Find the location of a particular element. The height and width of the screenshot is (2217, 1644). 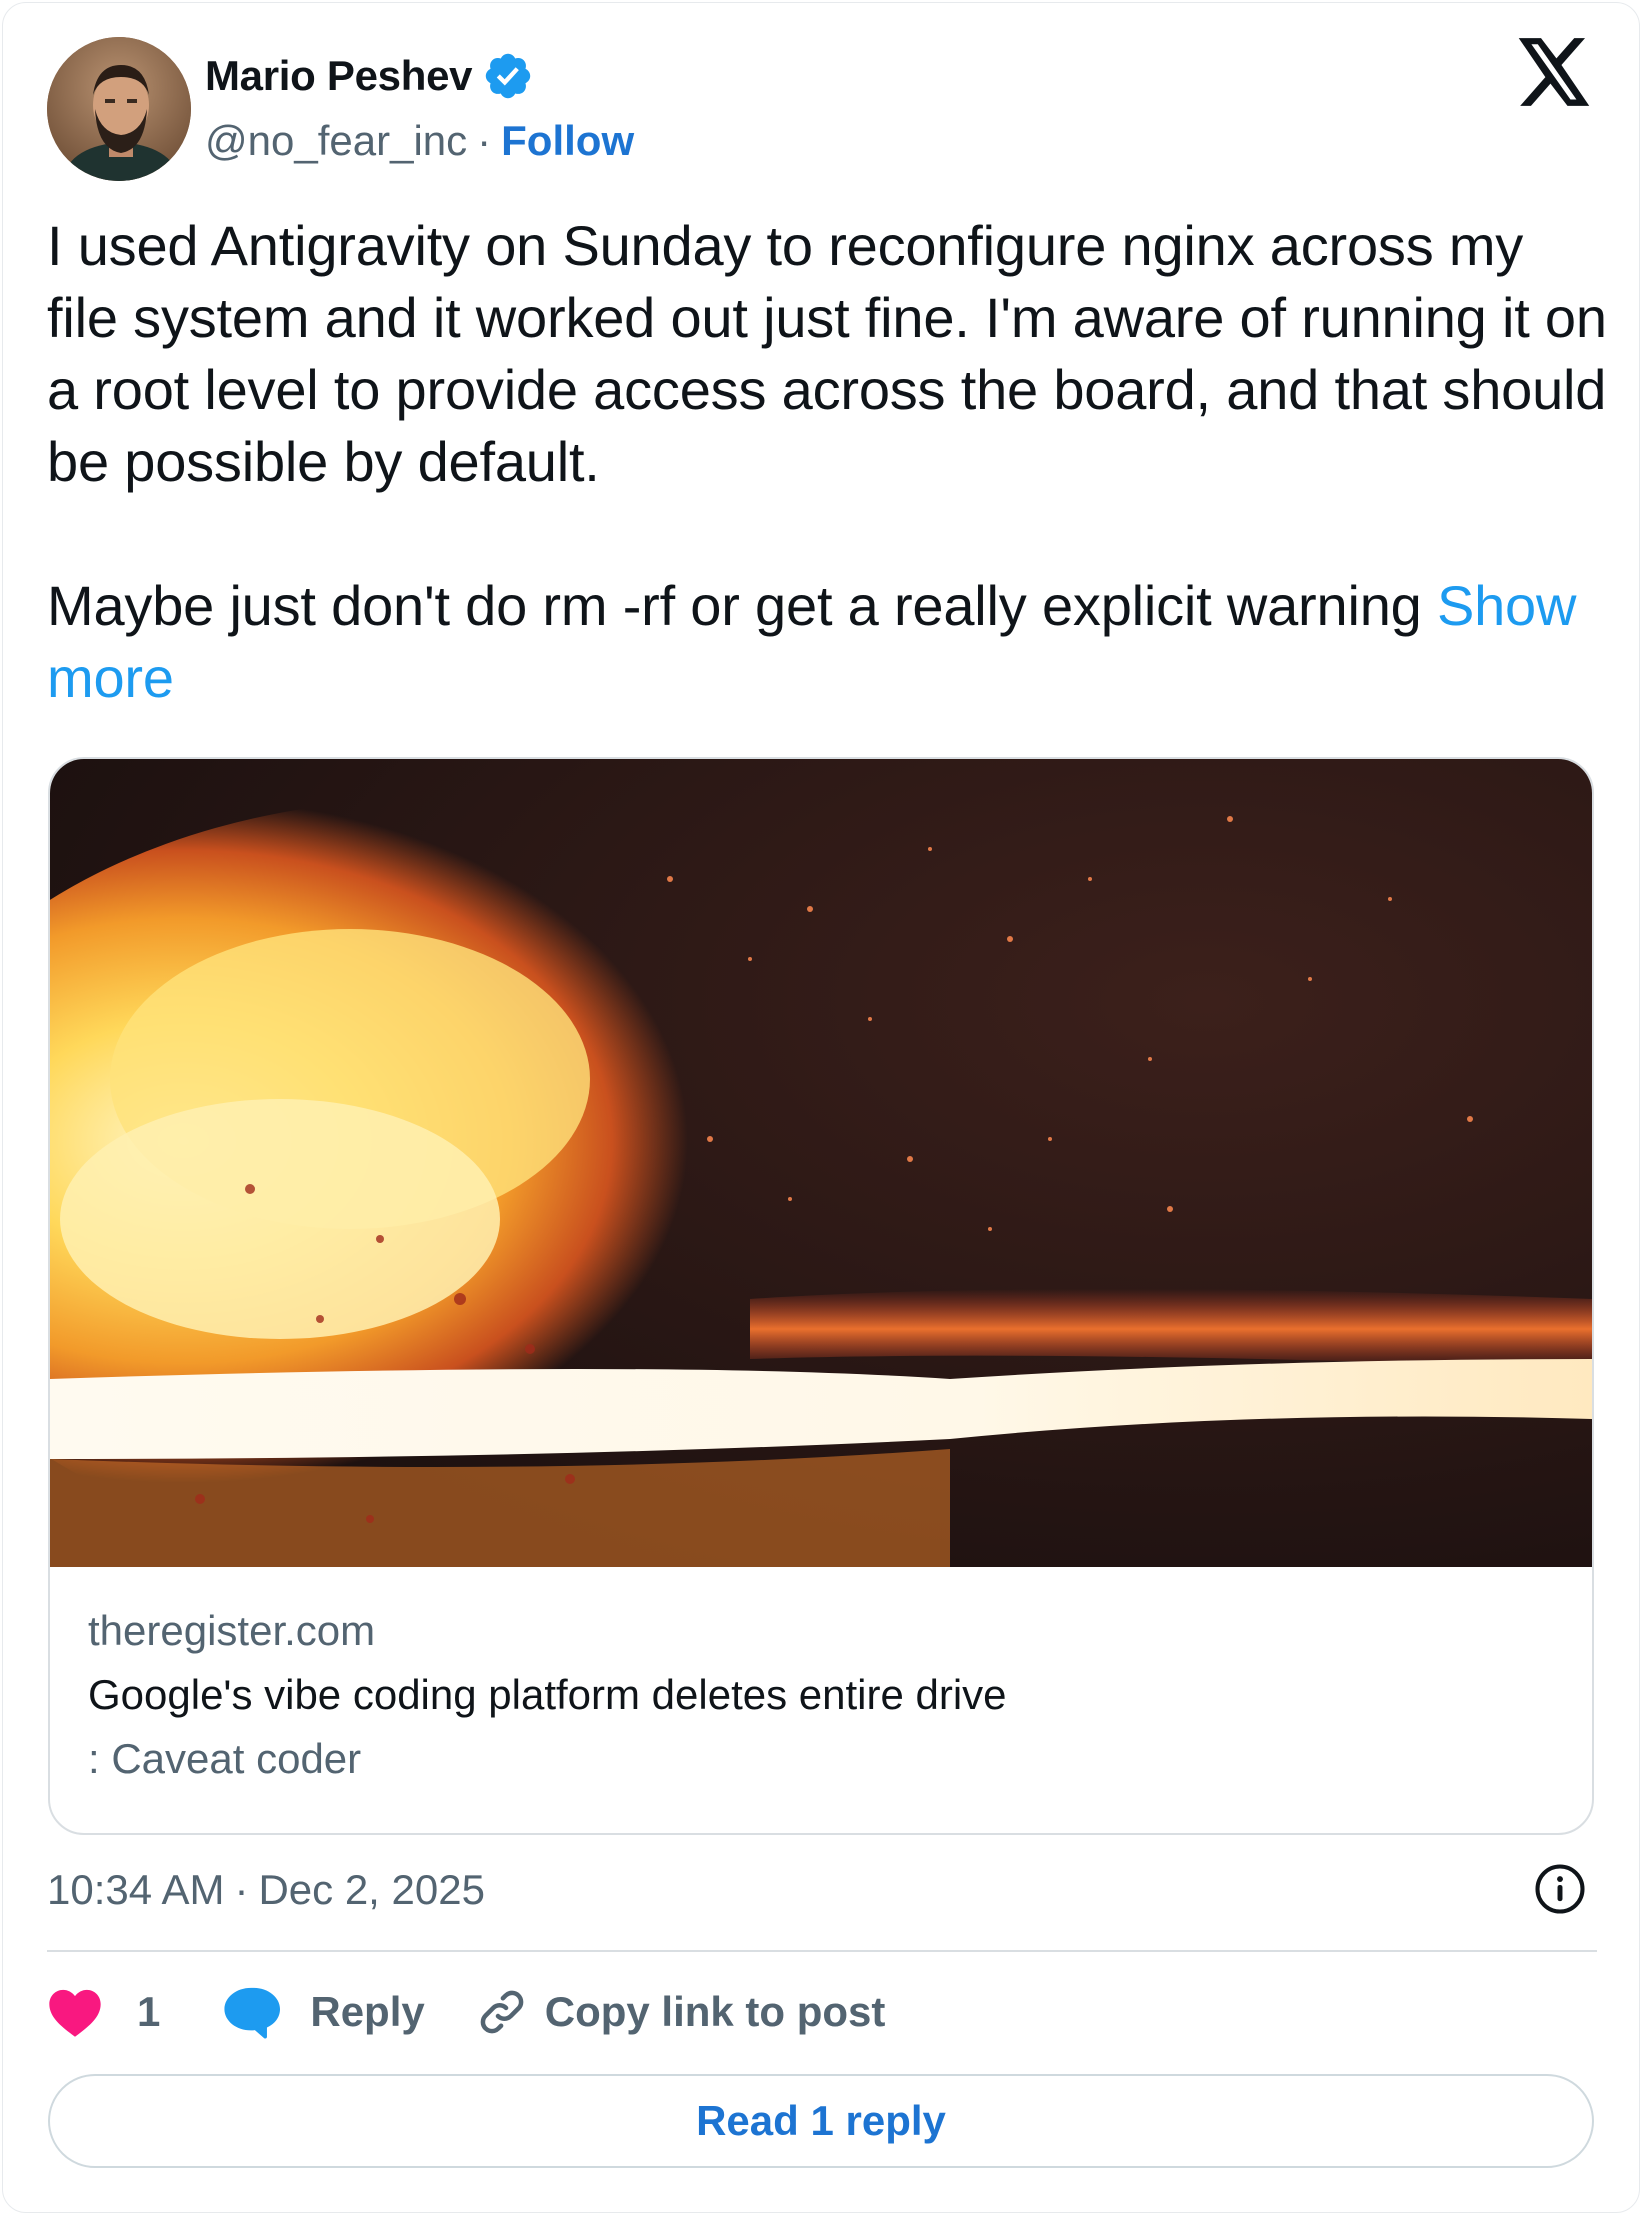

like-count: 1 is located at coordinates (149, 2011).